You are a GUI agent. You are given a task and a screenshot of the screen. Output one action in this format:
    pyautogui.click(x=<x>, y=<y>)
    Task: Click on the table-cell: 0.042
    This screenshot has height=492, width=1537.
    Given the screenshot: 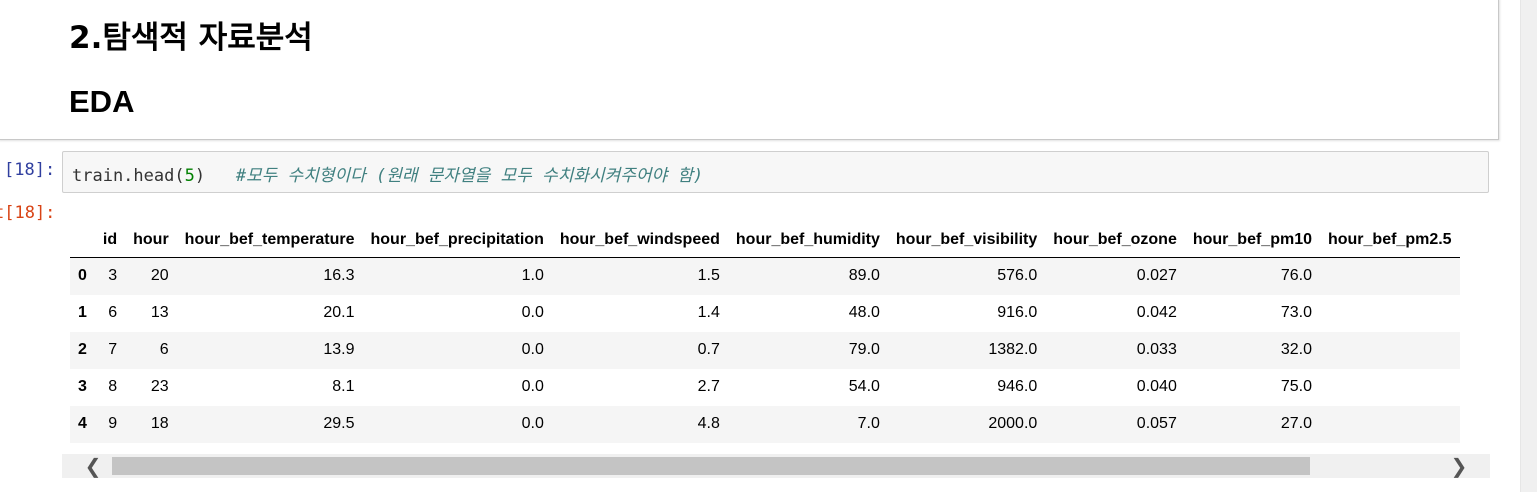 What is the action you would take?
    pyautogui.click(x=1156, y=312)
    